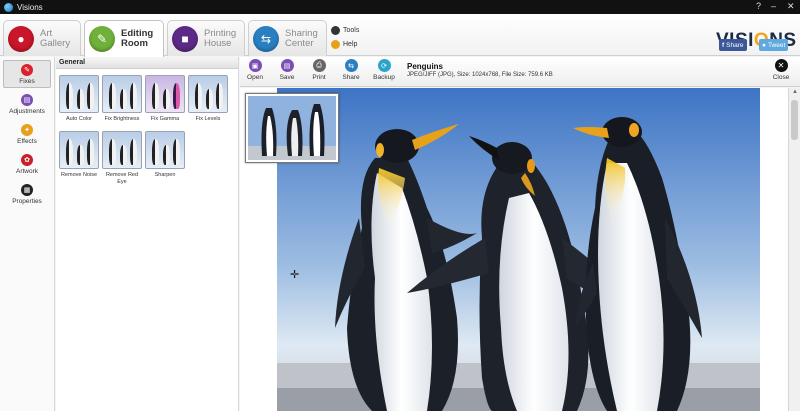 The width and height of the screenshot is (800, 411). Describe the element at coordinates (55, 38) in the screenshot. I see `tab-label: Art Gallery` at that location.